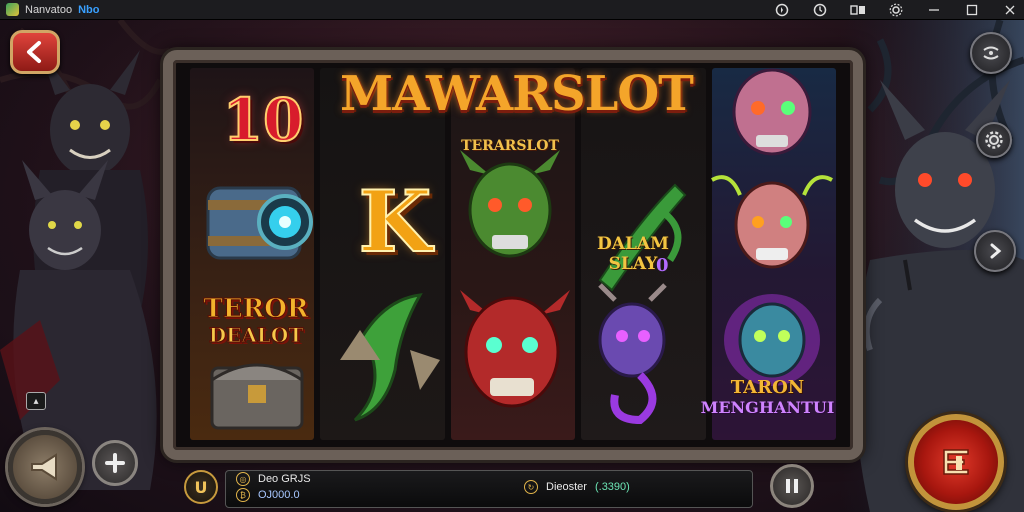 This screenshot has width=1024, height=512. Describe the element at coordinates (772, 340) in the screenshot. I see `teal-ghost-skull-symbol` at that location.